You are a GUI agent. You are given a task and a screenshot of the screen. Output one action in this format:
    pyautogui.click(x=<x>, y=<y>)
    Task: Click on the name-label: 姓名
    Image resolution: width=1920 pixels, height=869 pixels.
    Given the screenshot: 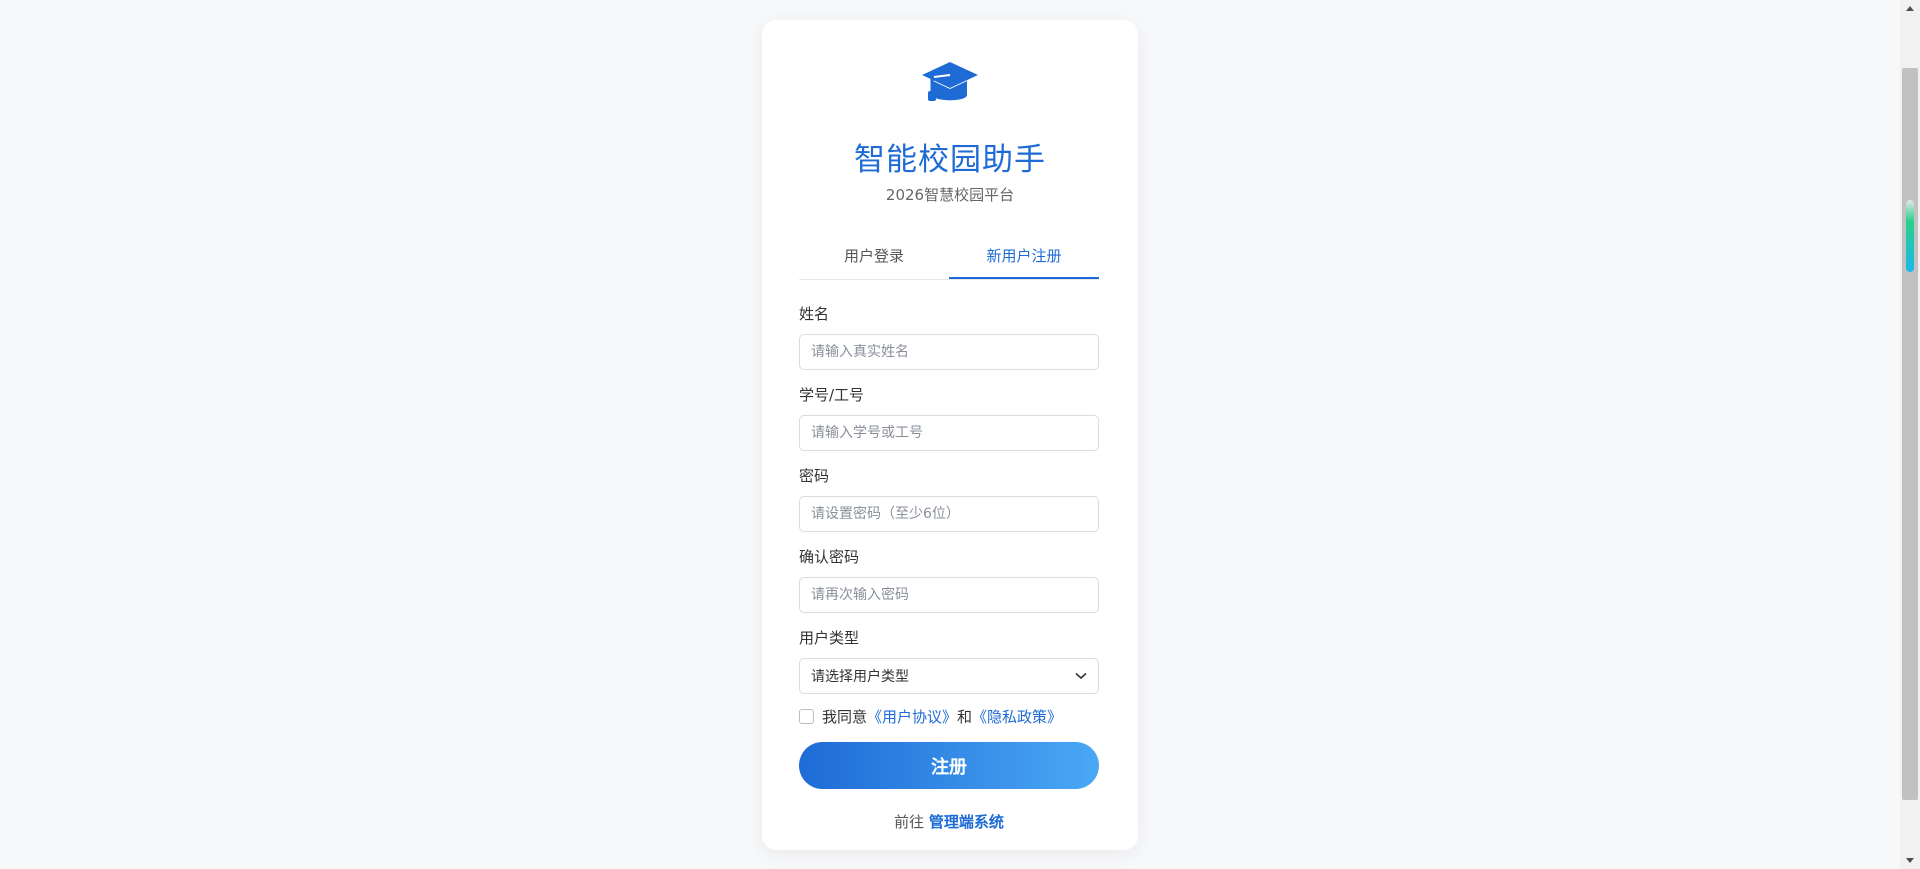 What is the action you would take?
    pyautogui.click(x=814, y=314)
    